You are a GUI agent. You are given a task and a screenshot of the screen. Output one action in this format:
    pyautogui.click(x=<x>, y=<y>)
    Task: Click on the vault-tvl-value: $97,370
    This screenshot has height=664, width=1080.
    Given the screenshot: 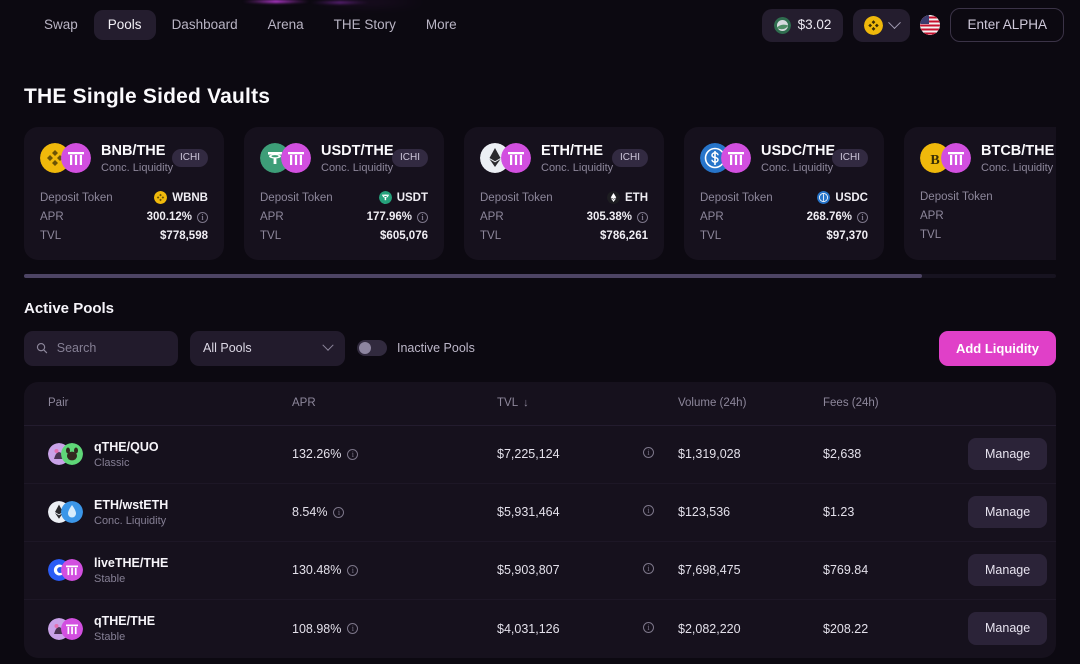 What is the action you would take?
    pyautogui.click(x=847, y=236)
    